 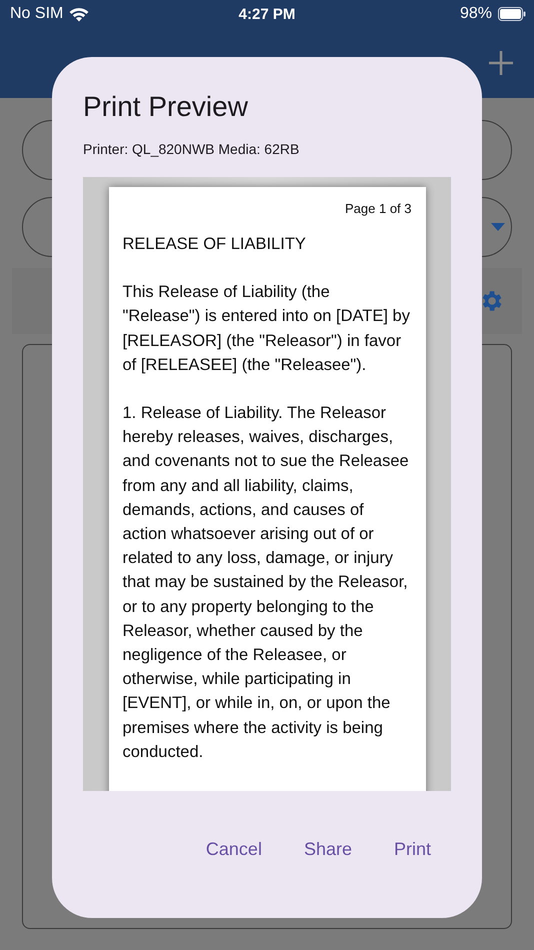 I want to click on carrier-label: No SIM, so click(x=37, y=14).